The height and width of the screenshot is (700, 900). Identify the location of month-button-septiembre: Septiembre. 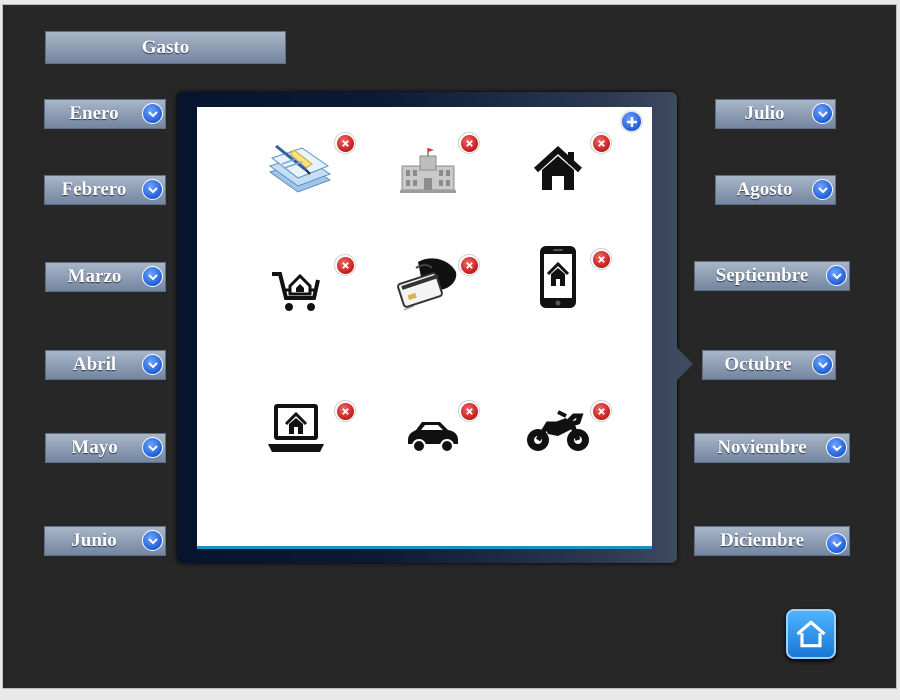
(772, 276).